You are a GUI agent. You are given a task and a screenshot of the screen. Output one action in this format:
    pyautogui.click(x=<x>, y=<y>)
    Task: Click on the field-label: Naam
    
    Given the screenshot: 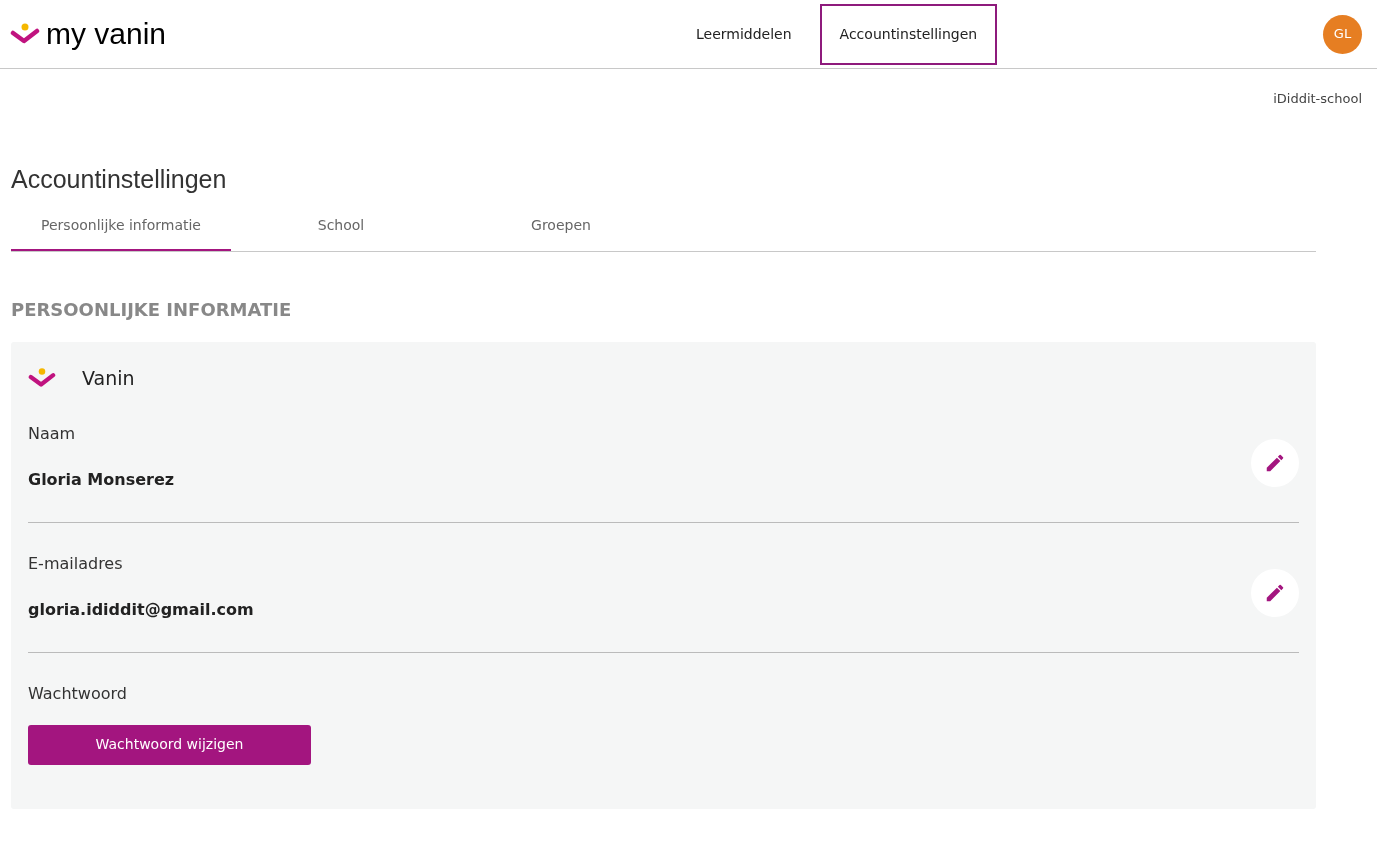 What is the action you would take?
    pyautogui.click(x=52, y=433)
    